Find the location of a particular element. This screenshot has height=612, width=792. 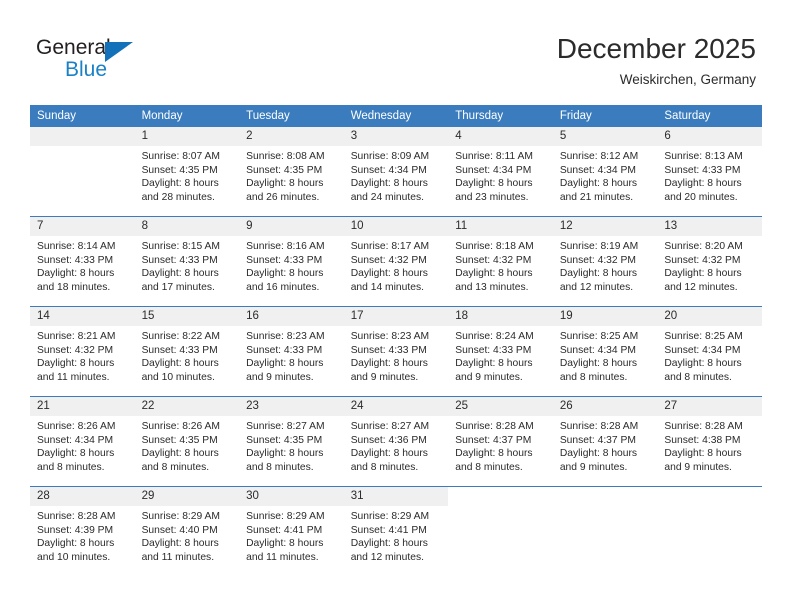

day-detail-line: Sunrise: 8:18 AM is located at coordinates (494, 246).